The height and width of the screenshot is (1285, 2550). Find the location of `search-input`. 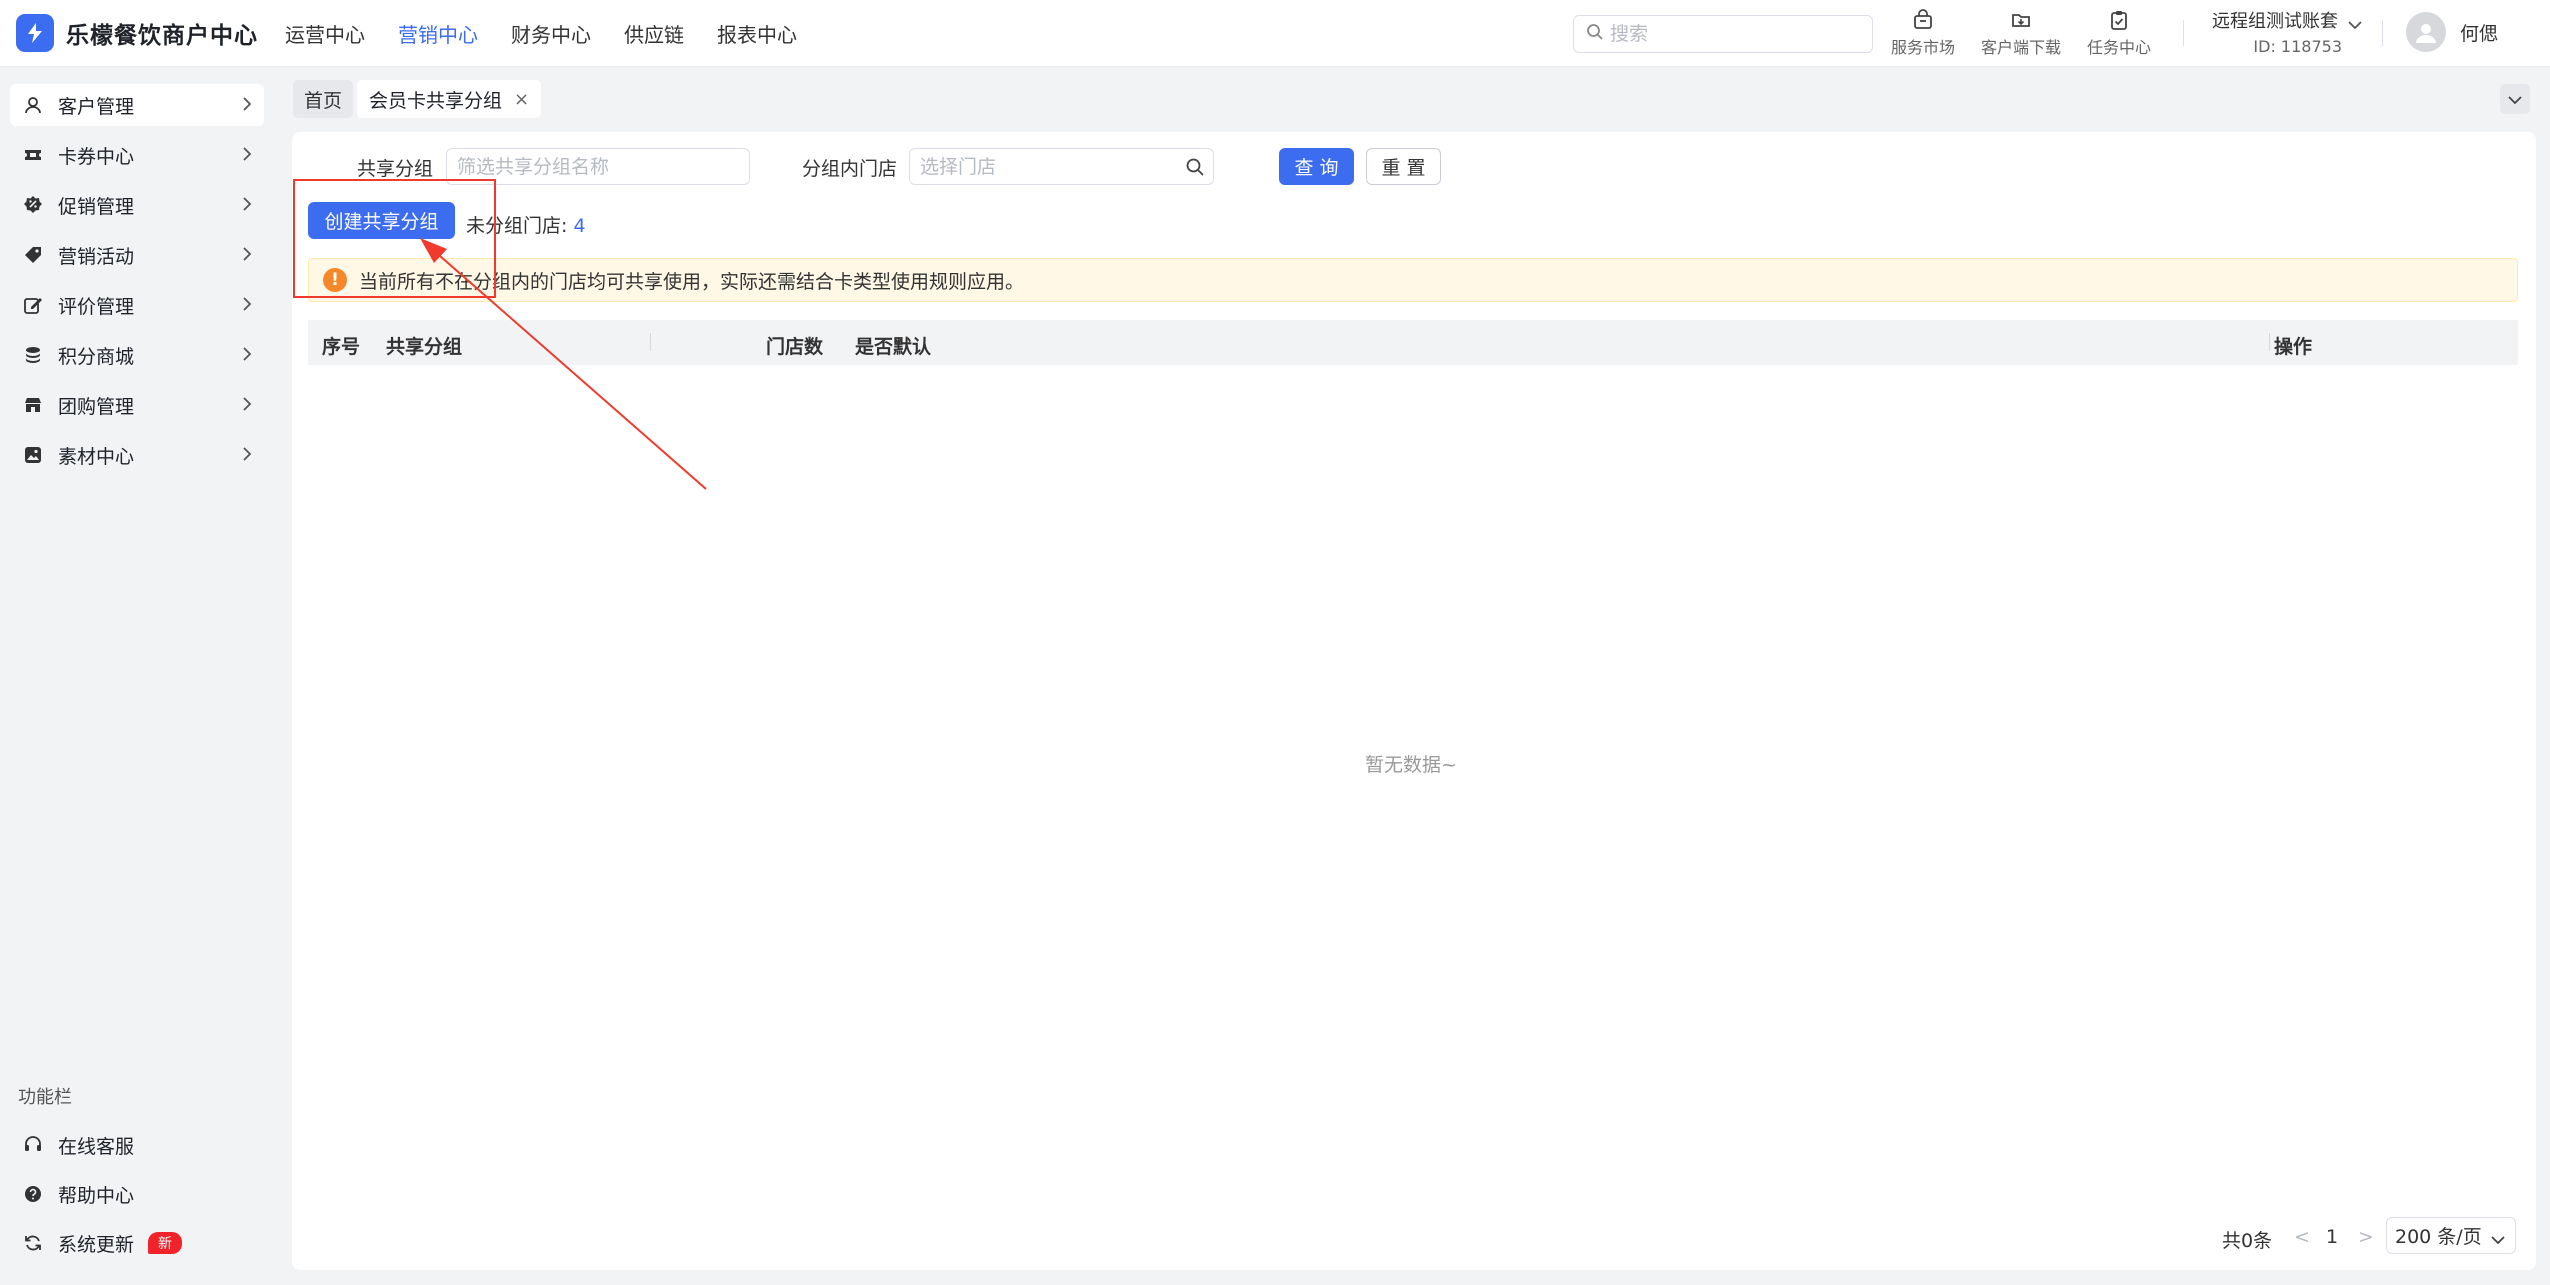

search-input is located at coordinates (1730, 34).